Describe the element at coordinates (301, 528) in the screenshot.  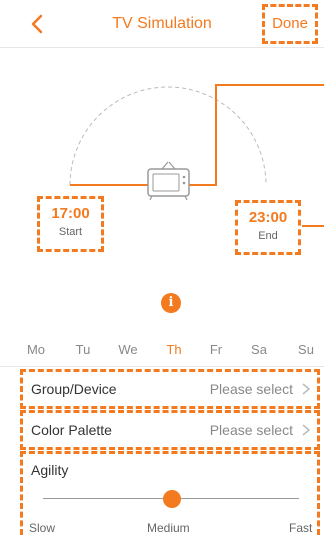
I see `fast-label: Fast` at that location.